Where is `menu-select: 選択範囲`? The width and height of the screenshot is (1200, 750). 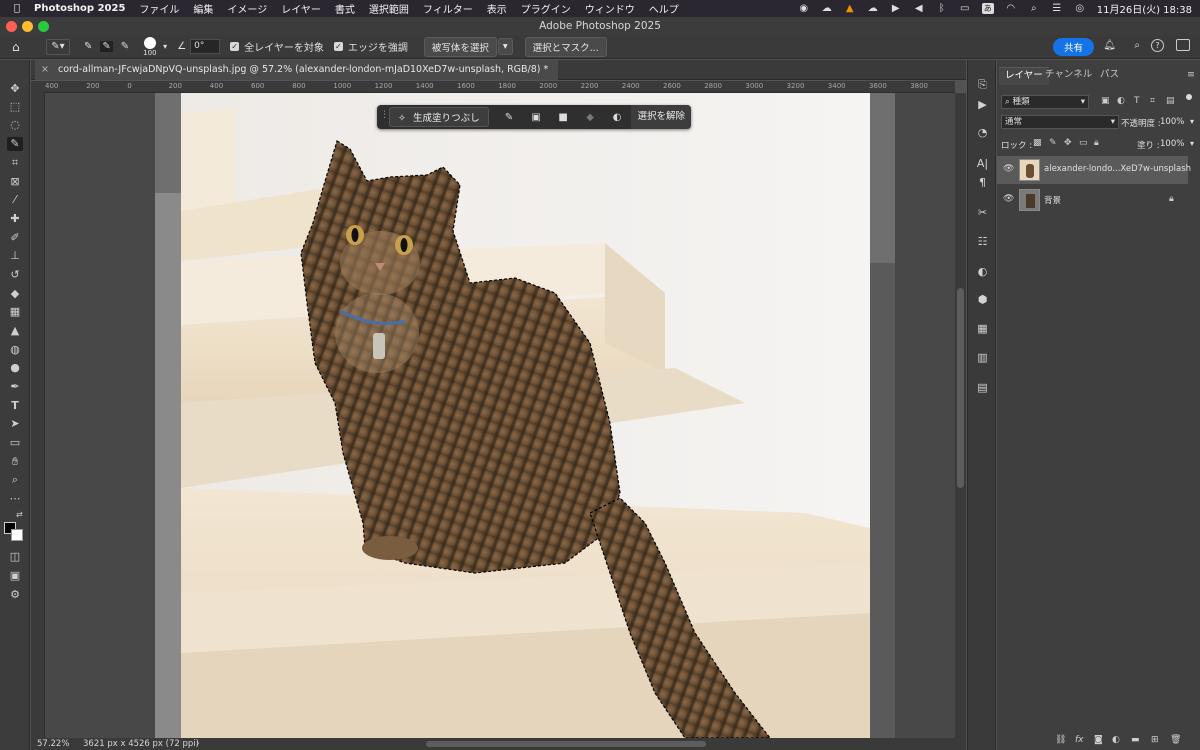
menu-select: 選択範囲 is located at coordinates (389, 8).